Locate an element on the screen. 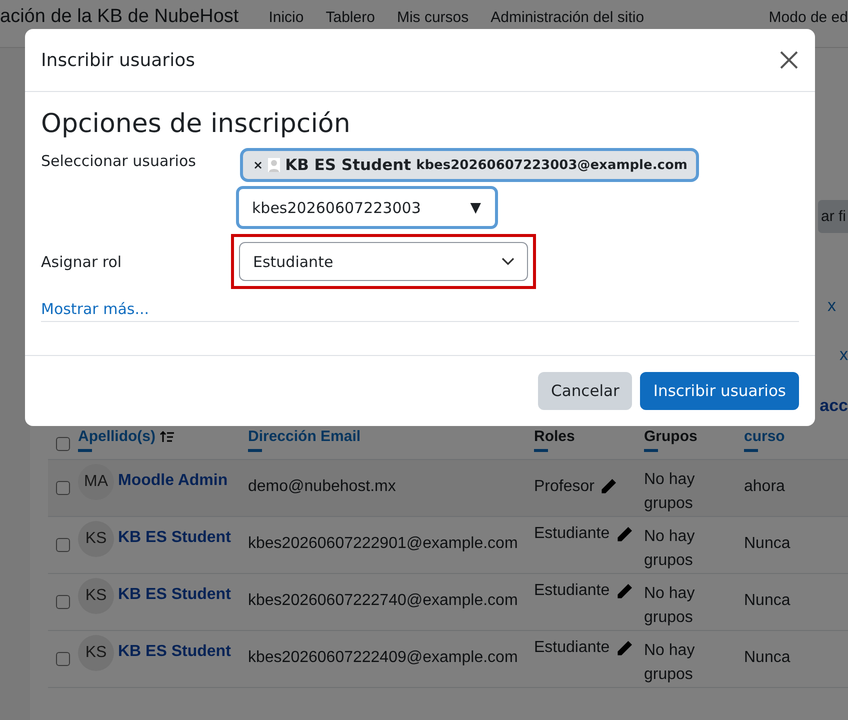 Image resolution: width=848 pixels, height=720 pixels. column-header: Dirección Email is located at coordinates (304, 436).